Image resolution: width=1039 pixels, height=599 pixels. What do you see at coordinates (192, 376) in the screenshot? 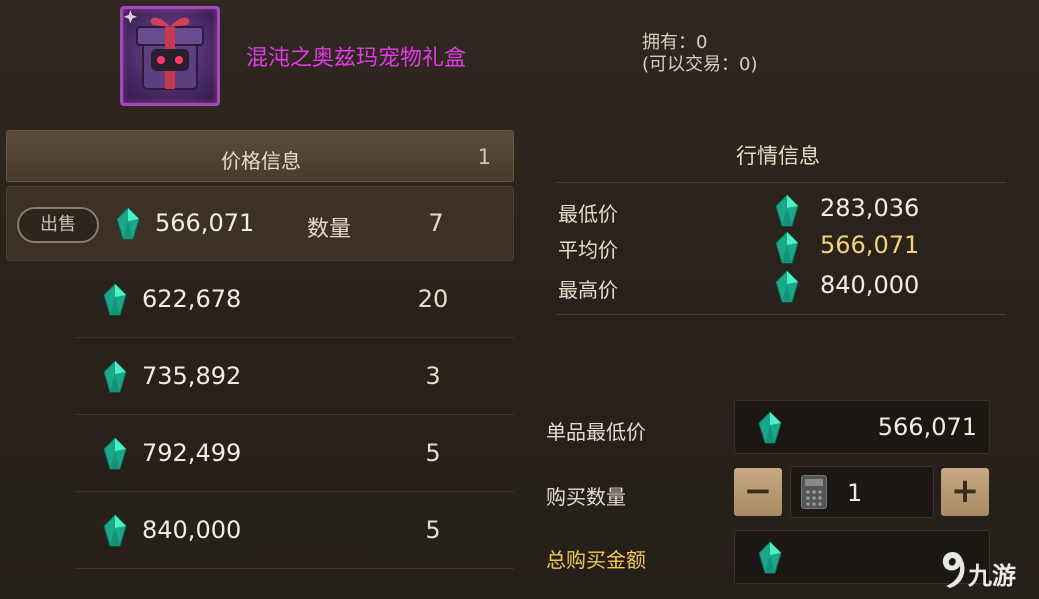
I see `listing-price: 735,892` at bounding box center [192, 376].